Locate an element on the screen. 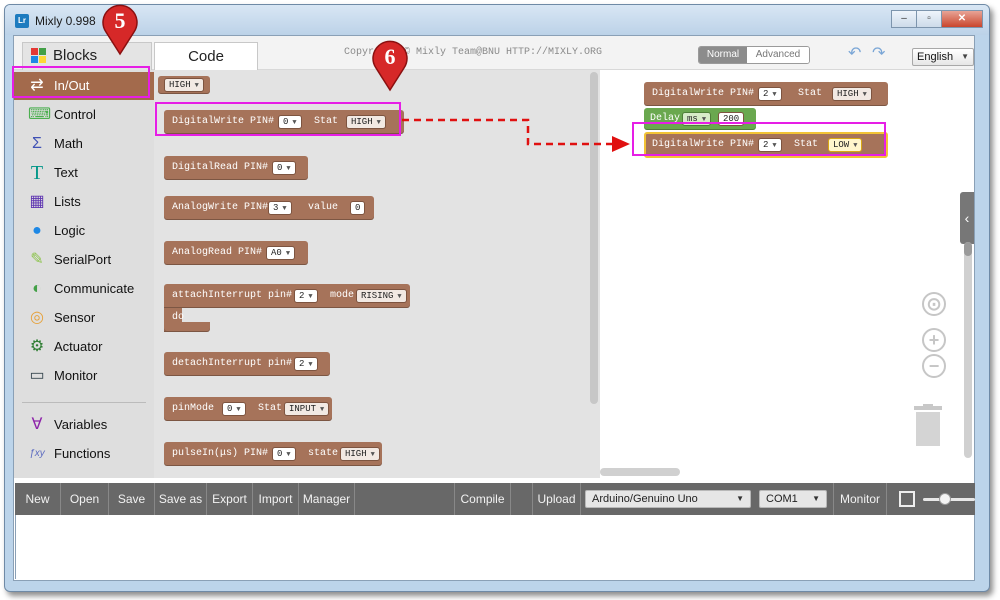 Image resolution: width=1000 pixels, height=600 pixels. toolbox-item-communicate: ◐ Communicate is located at coordinates (84, 289).